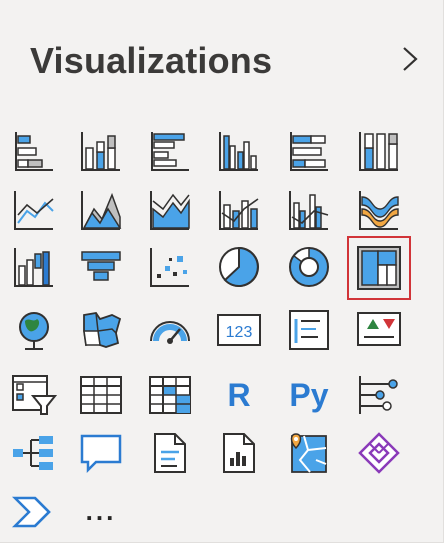 The height and width of the screenshot is (555, 447). Describe the element at coordinates (309, 210) in the screenshot. I see `line-and-clustered-column-chart-icon` at that location.